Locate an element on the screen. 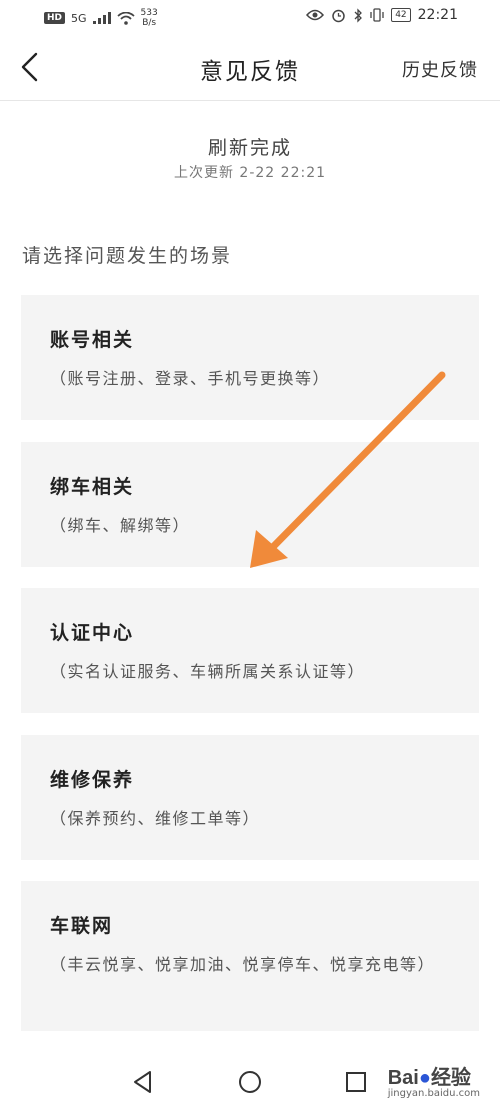  status-right: 42 22:21 is located at coordinates (382, 15).